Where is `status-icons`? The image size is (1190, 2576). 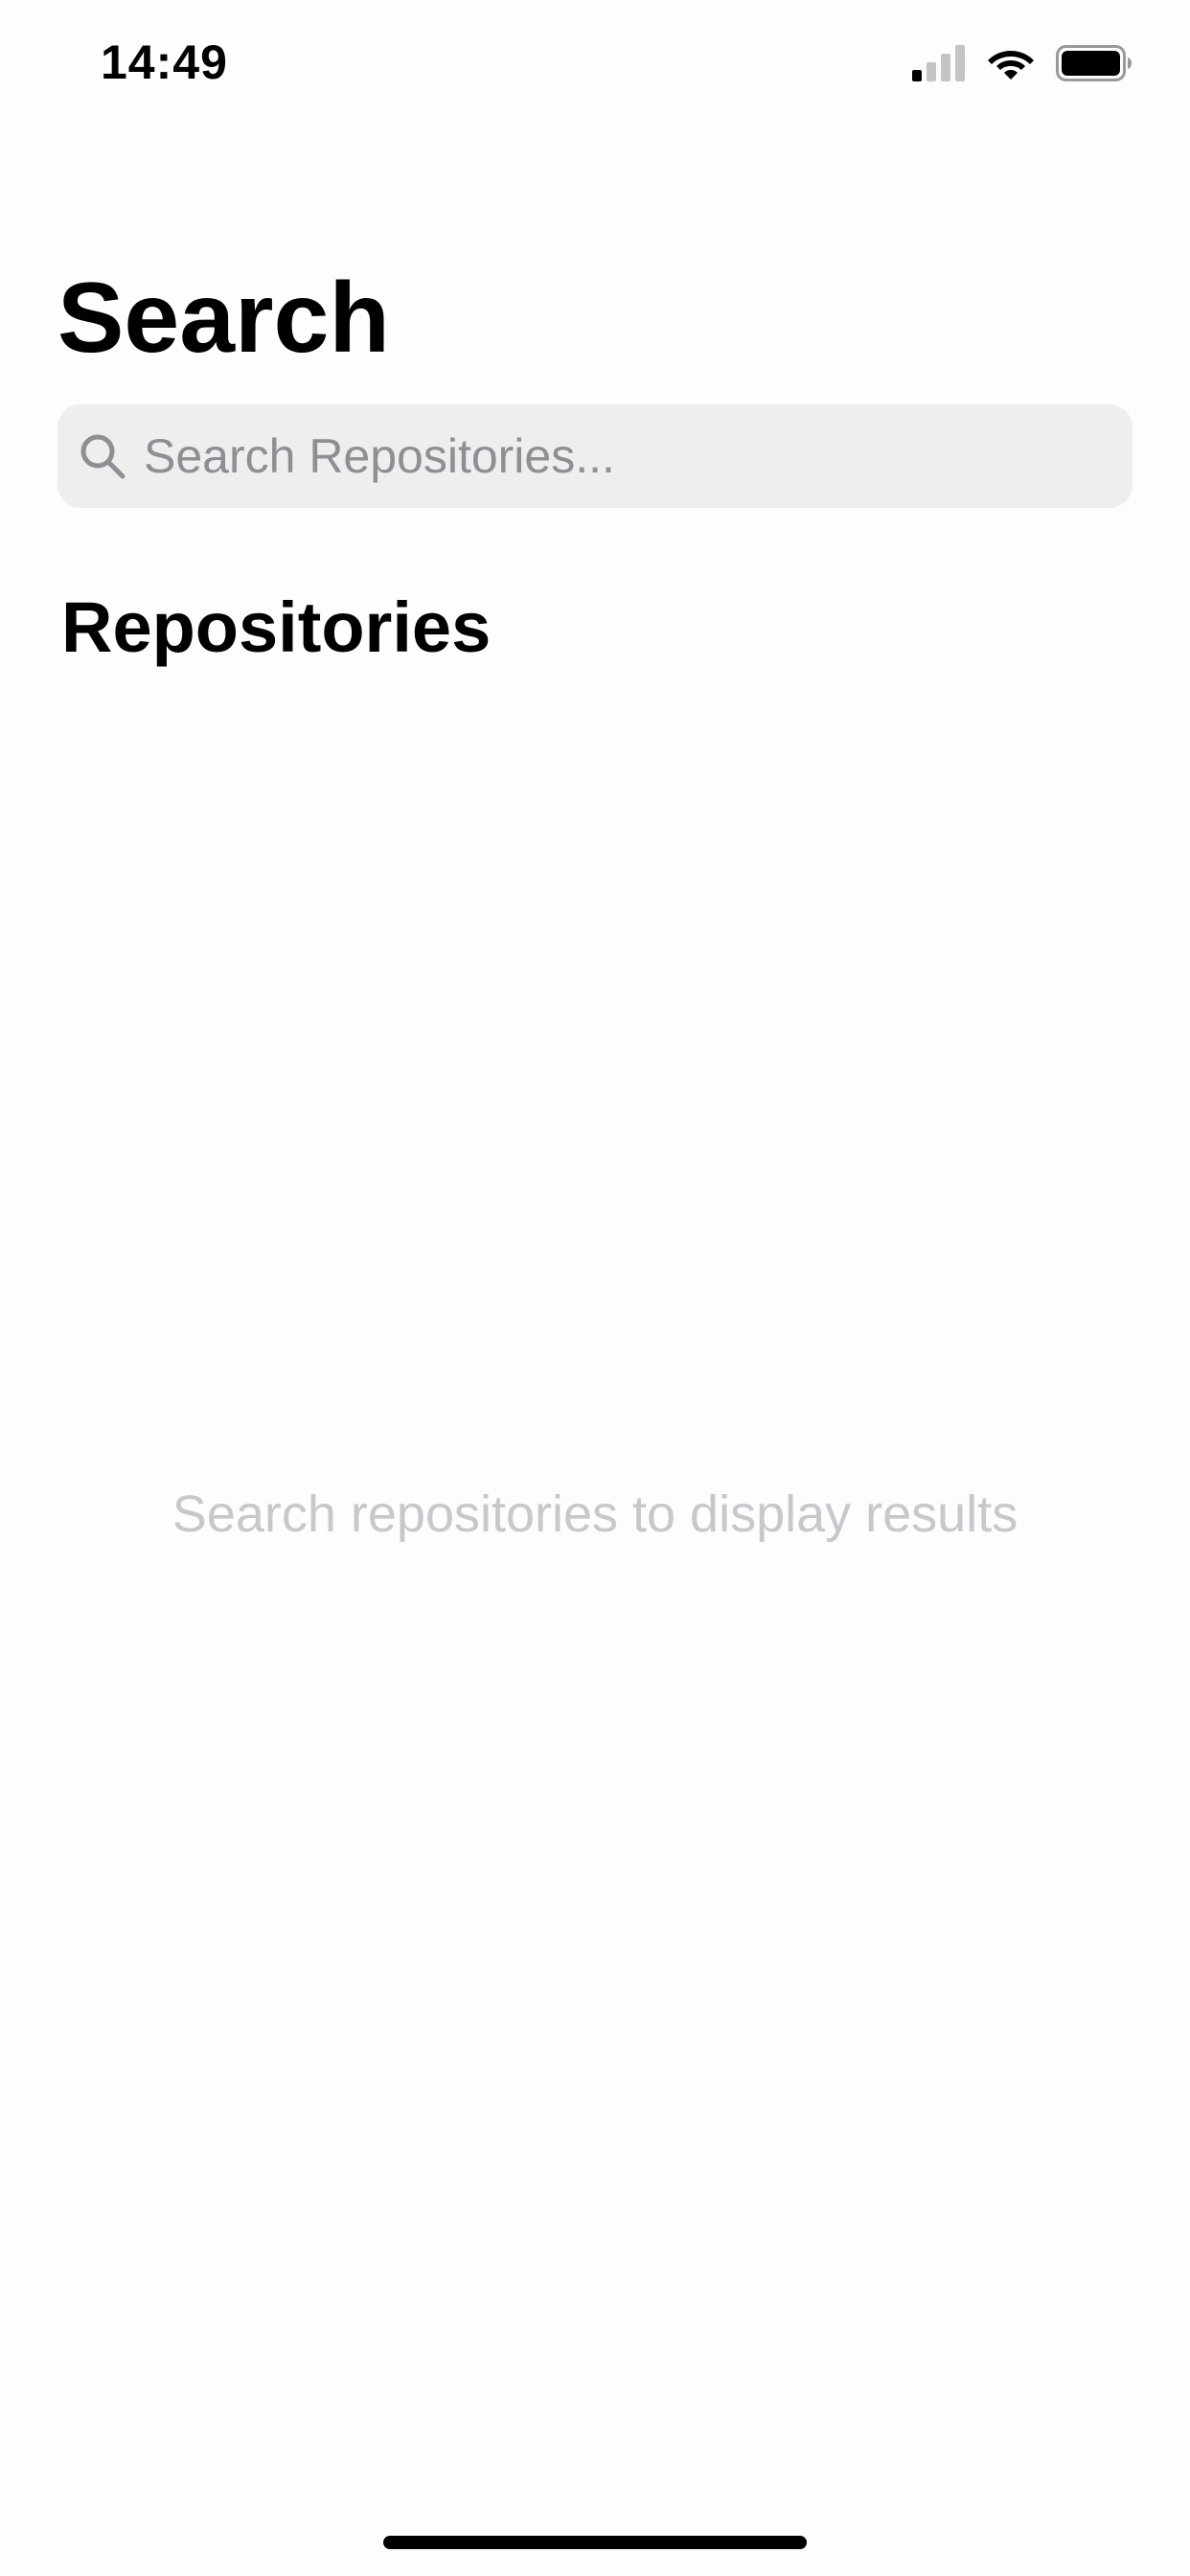 status-icons is located at coordinates (1022, 65).